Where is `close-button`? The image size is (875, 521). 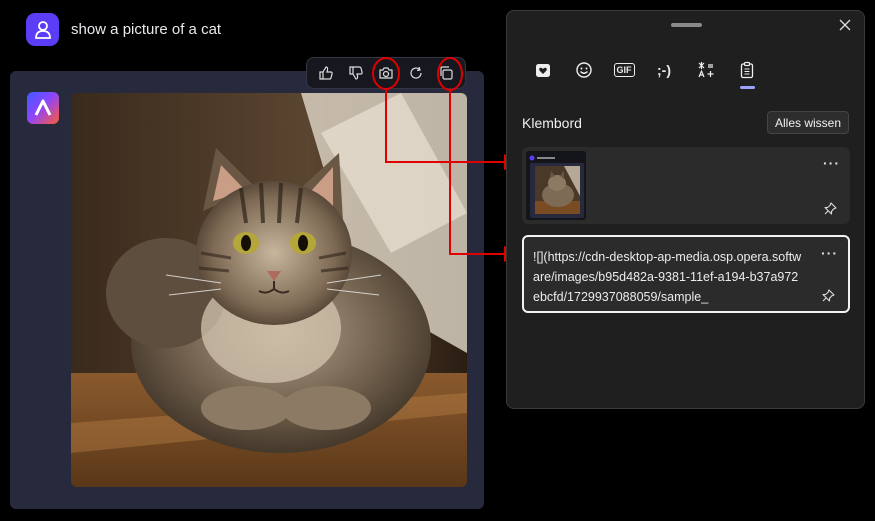
close-button is located at coordinates (845, 25).